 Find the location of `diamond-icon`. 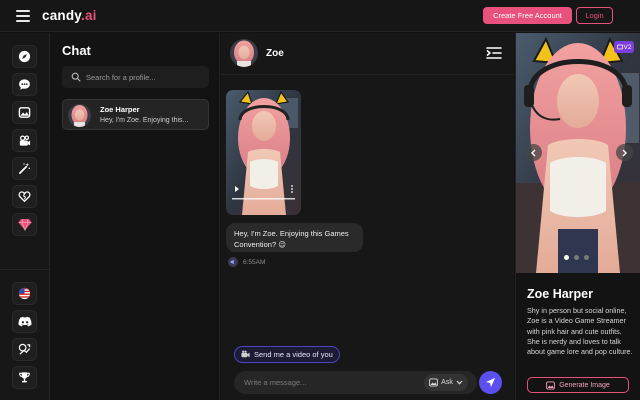

diamond-icon is located at coordinates (24, 224).